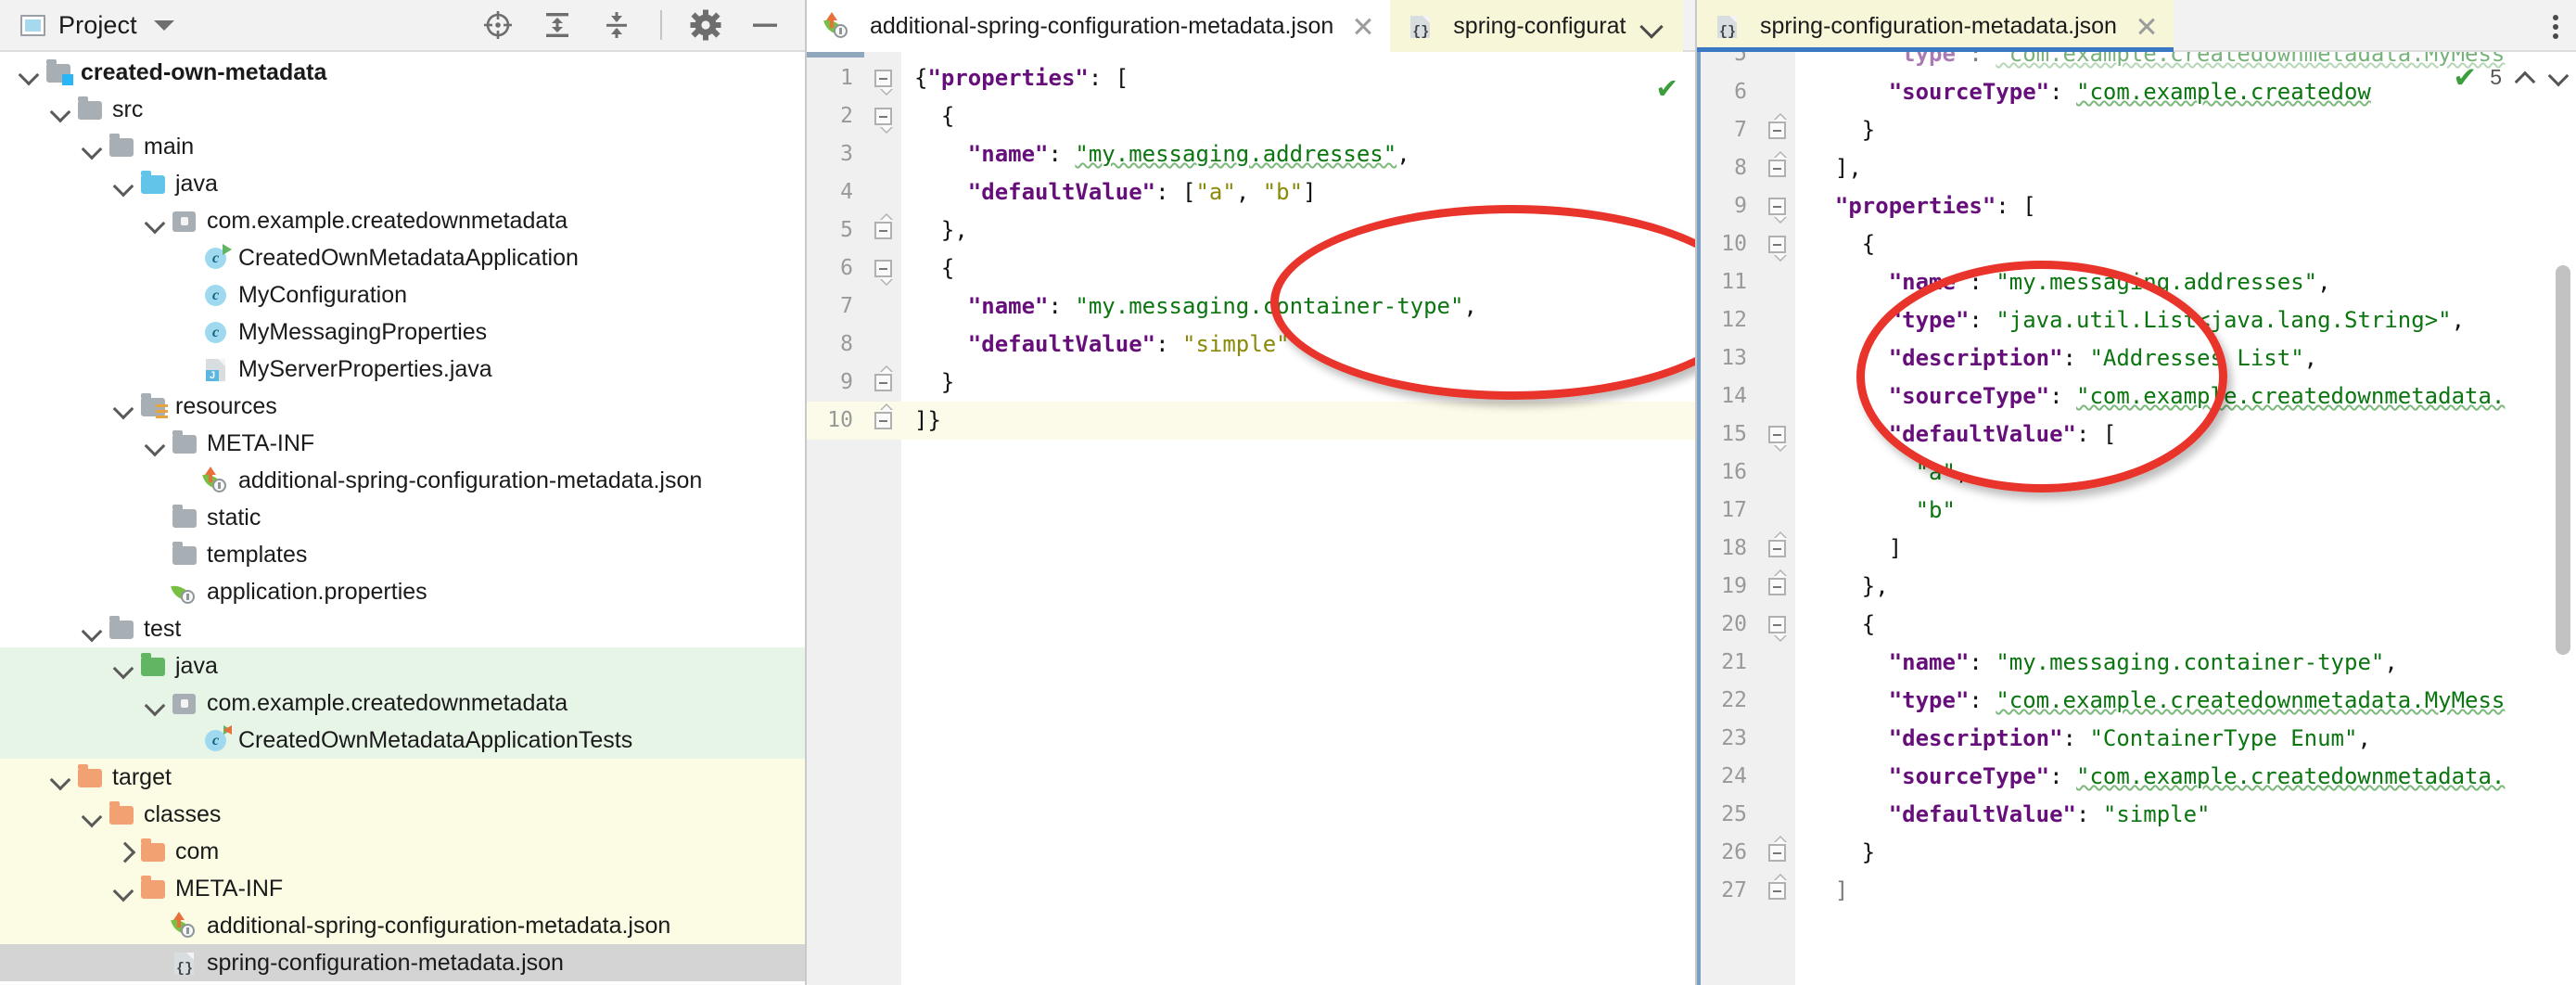 The width and height of the screenshot is (2576, 985). I want to click on code-line: "b", so click(2185, 511).